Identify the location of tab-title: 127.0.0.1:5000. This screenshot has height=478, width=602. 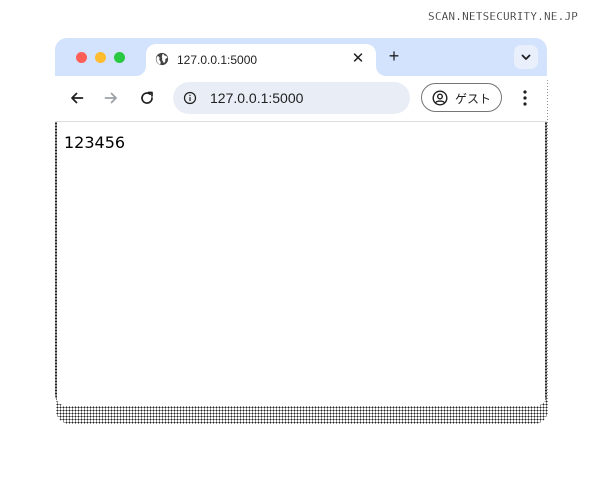
(217, 60).